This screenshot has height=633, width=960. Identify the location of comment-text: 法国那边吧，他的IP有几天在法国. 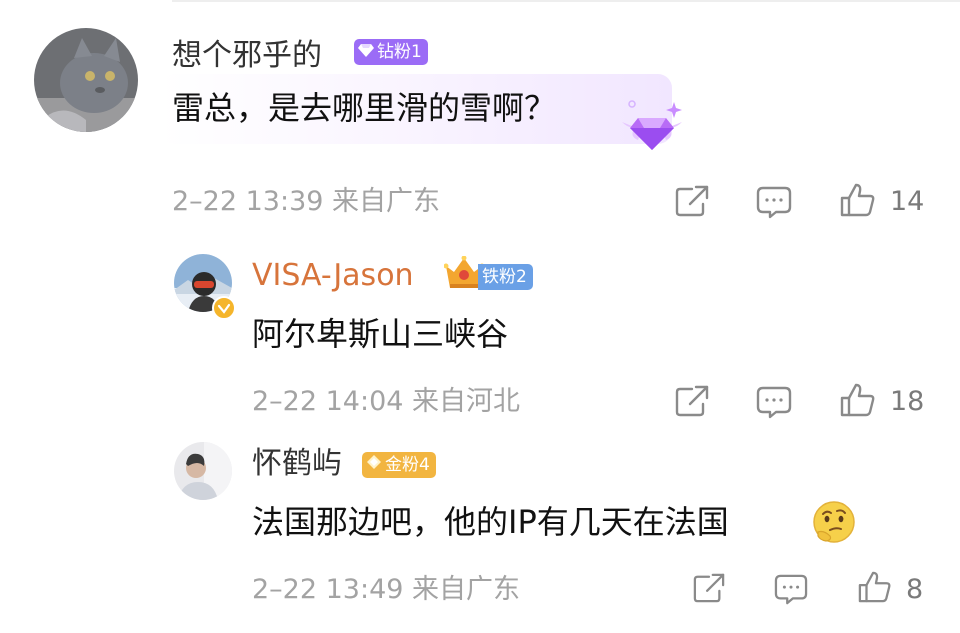
(490, 522).